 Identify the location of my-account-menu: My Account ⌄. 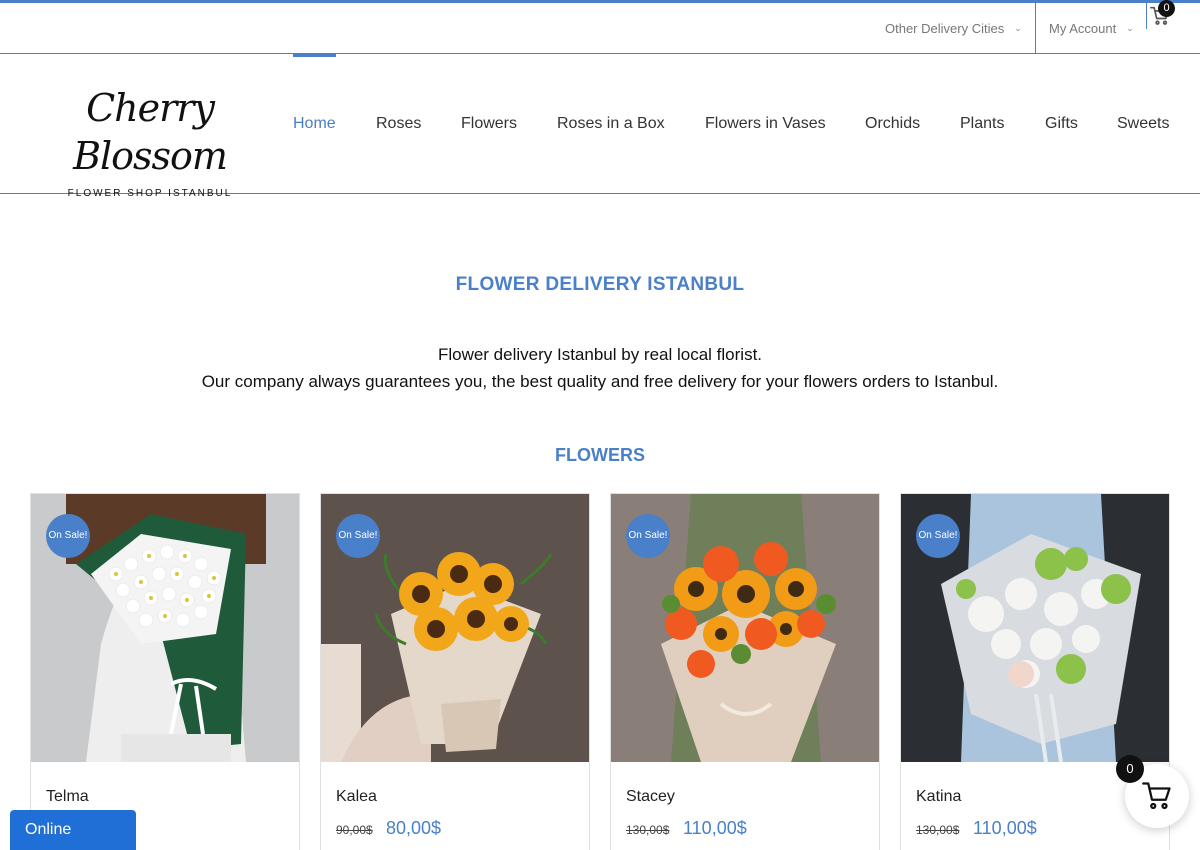
(1084, 28).